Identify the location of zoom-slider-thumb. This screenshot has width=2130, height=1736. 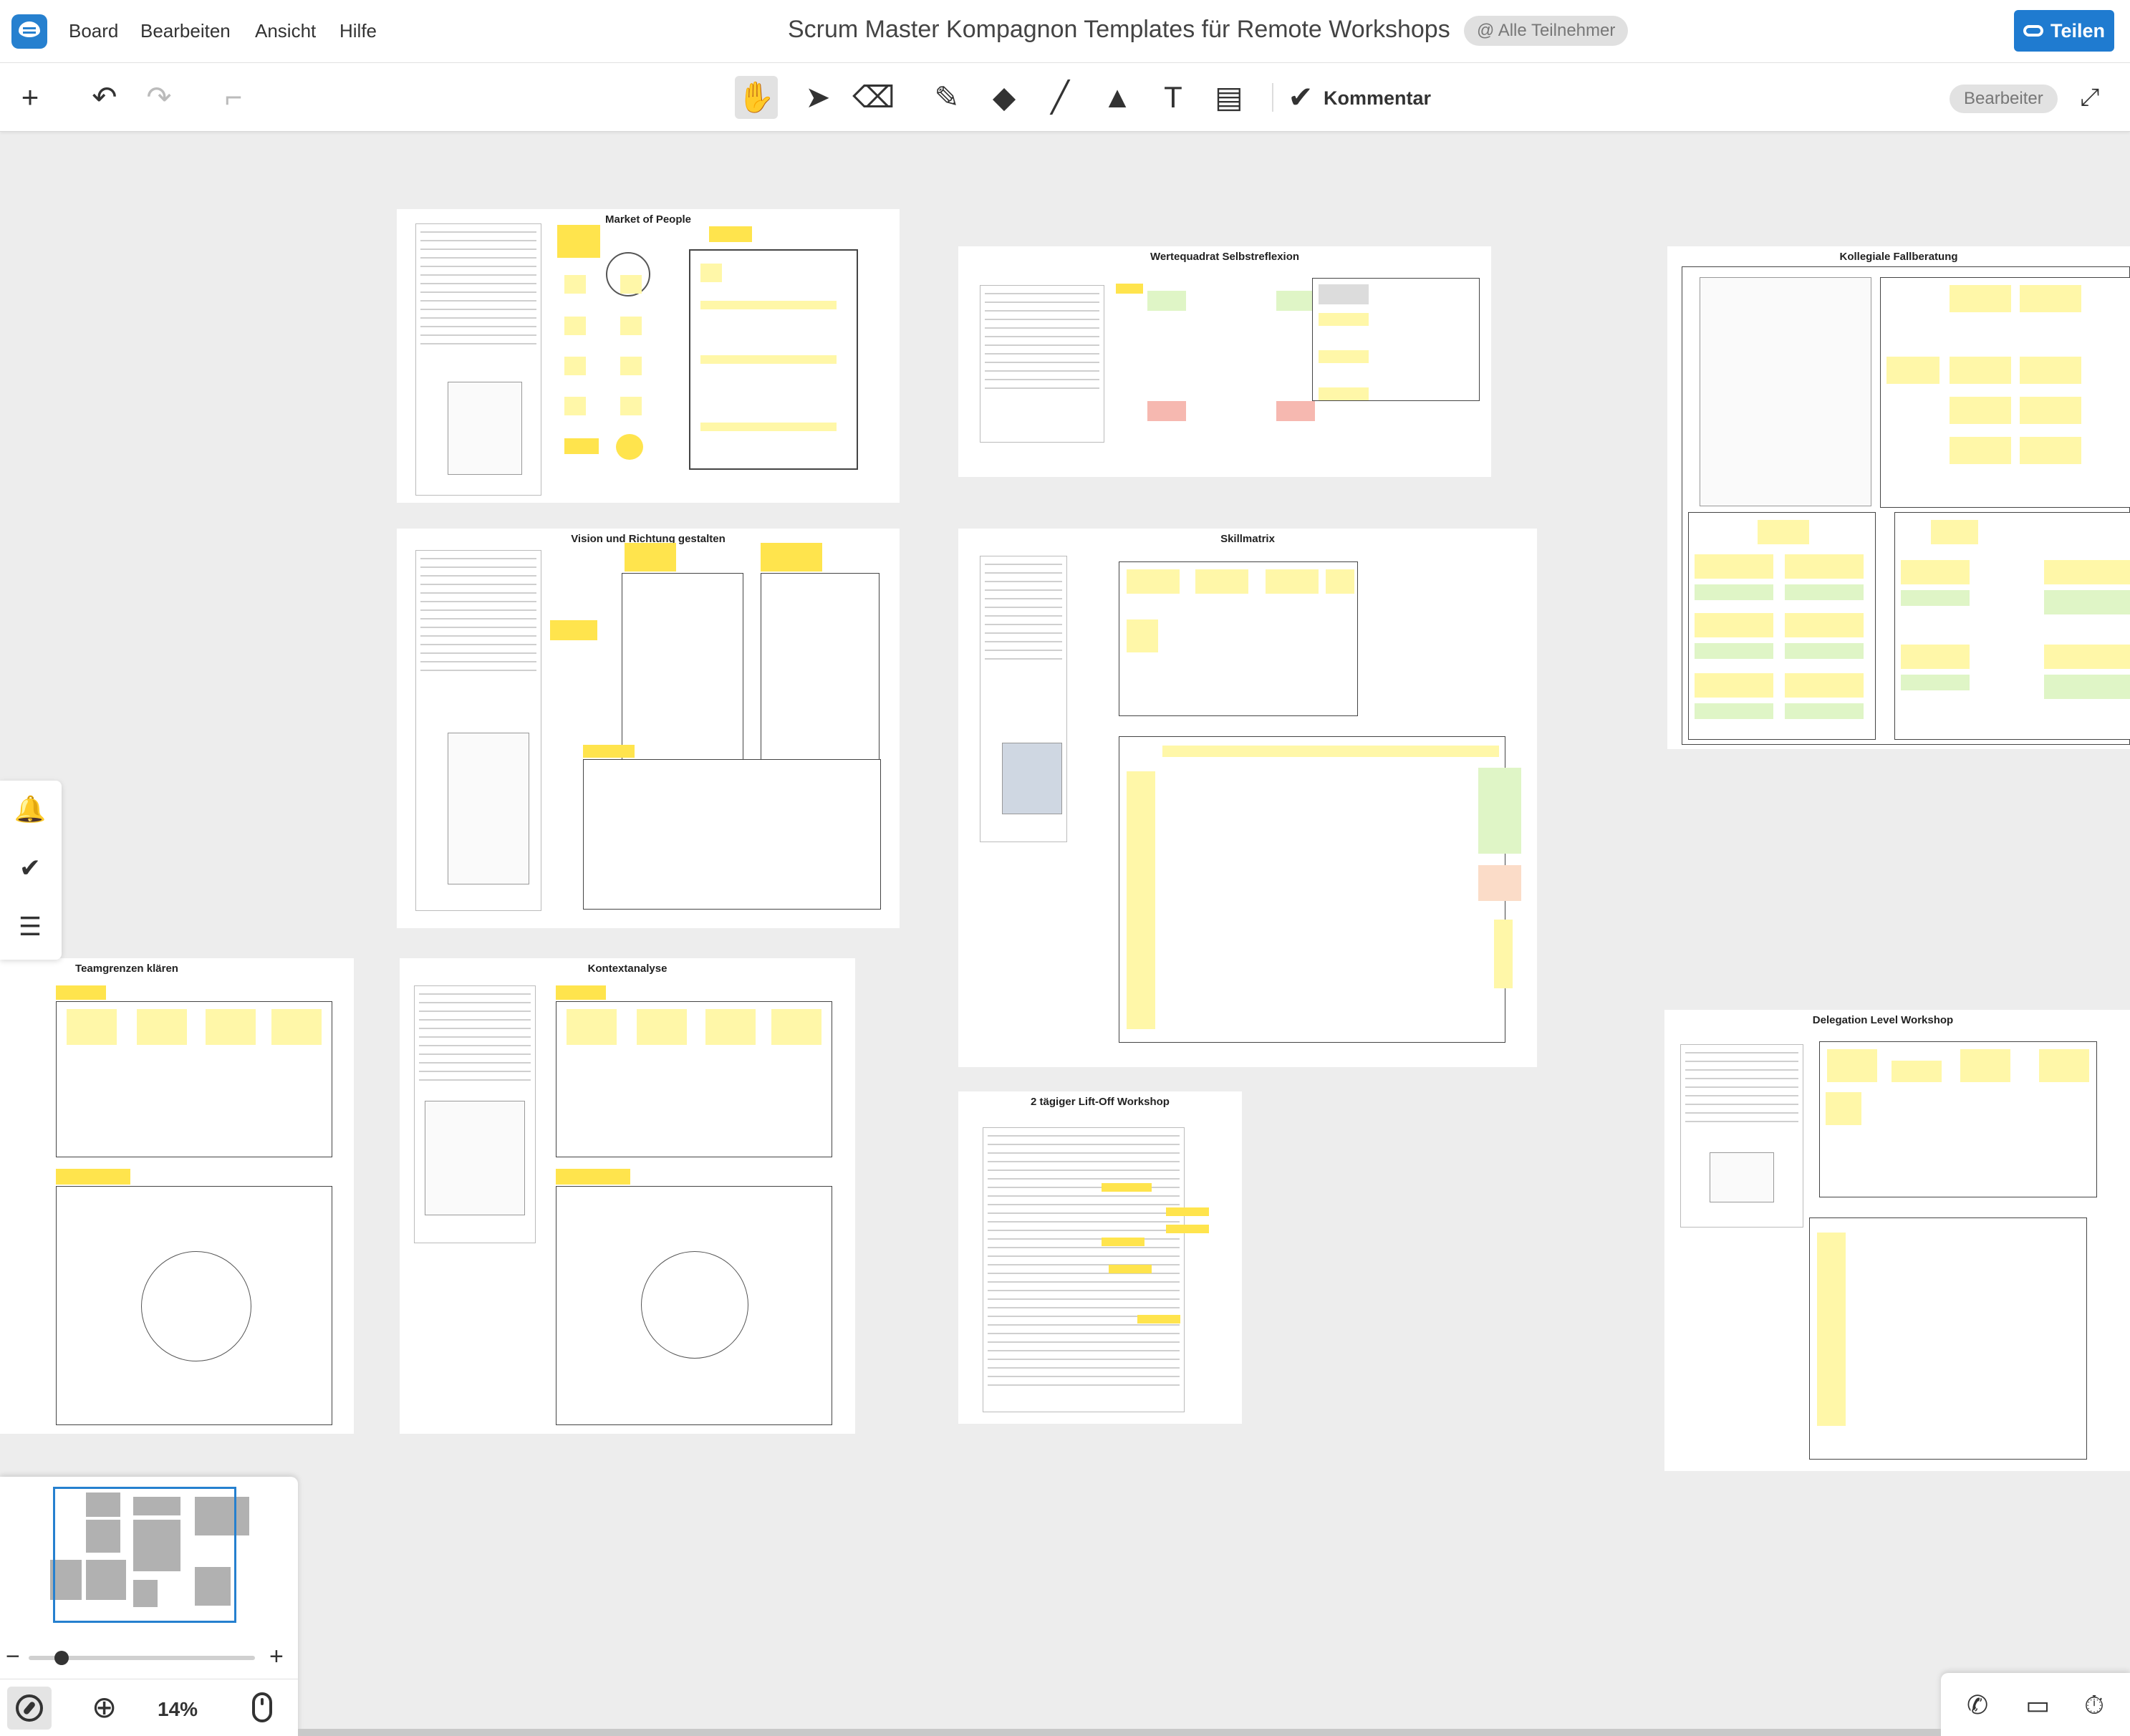
(61, 1658).